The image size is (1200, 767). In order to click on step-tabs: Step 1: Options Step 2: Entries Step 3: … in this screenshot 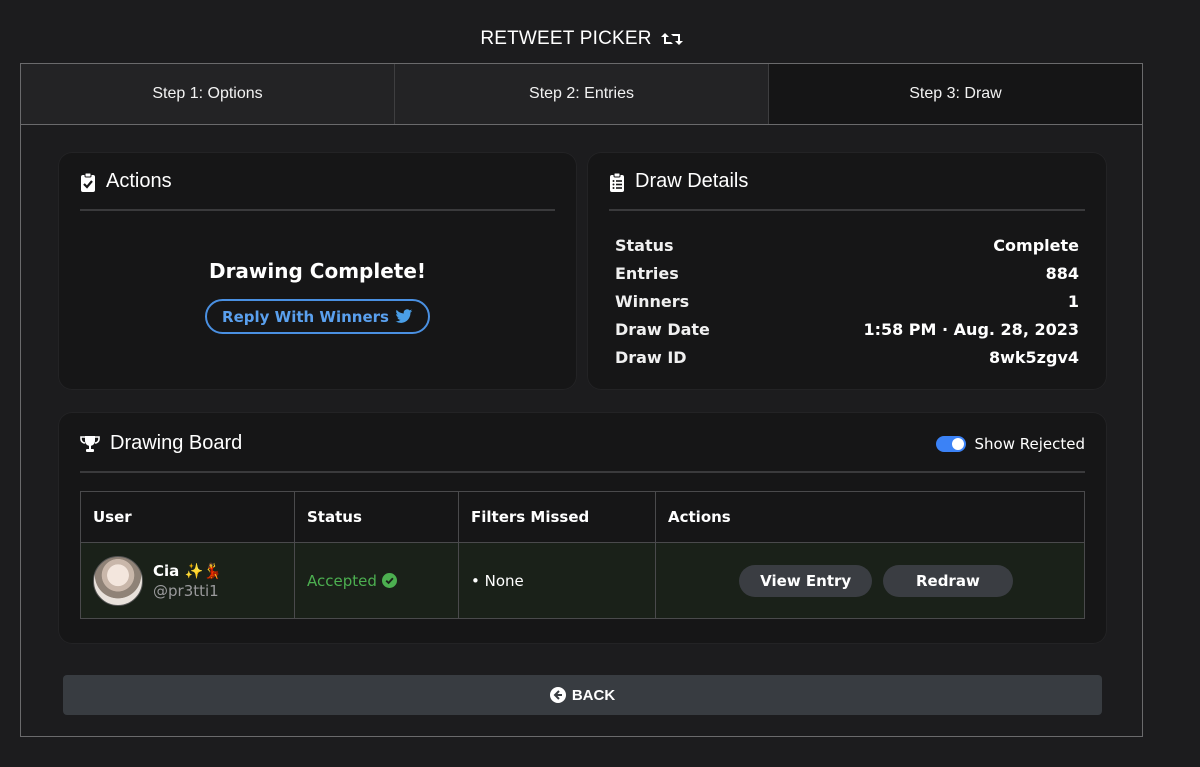, I will do `click(581, 94)`.